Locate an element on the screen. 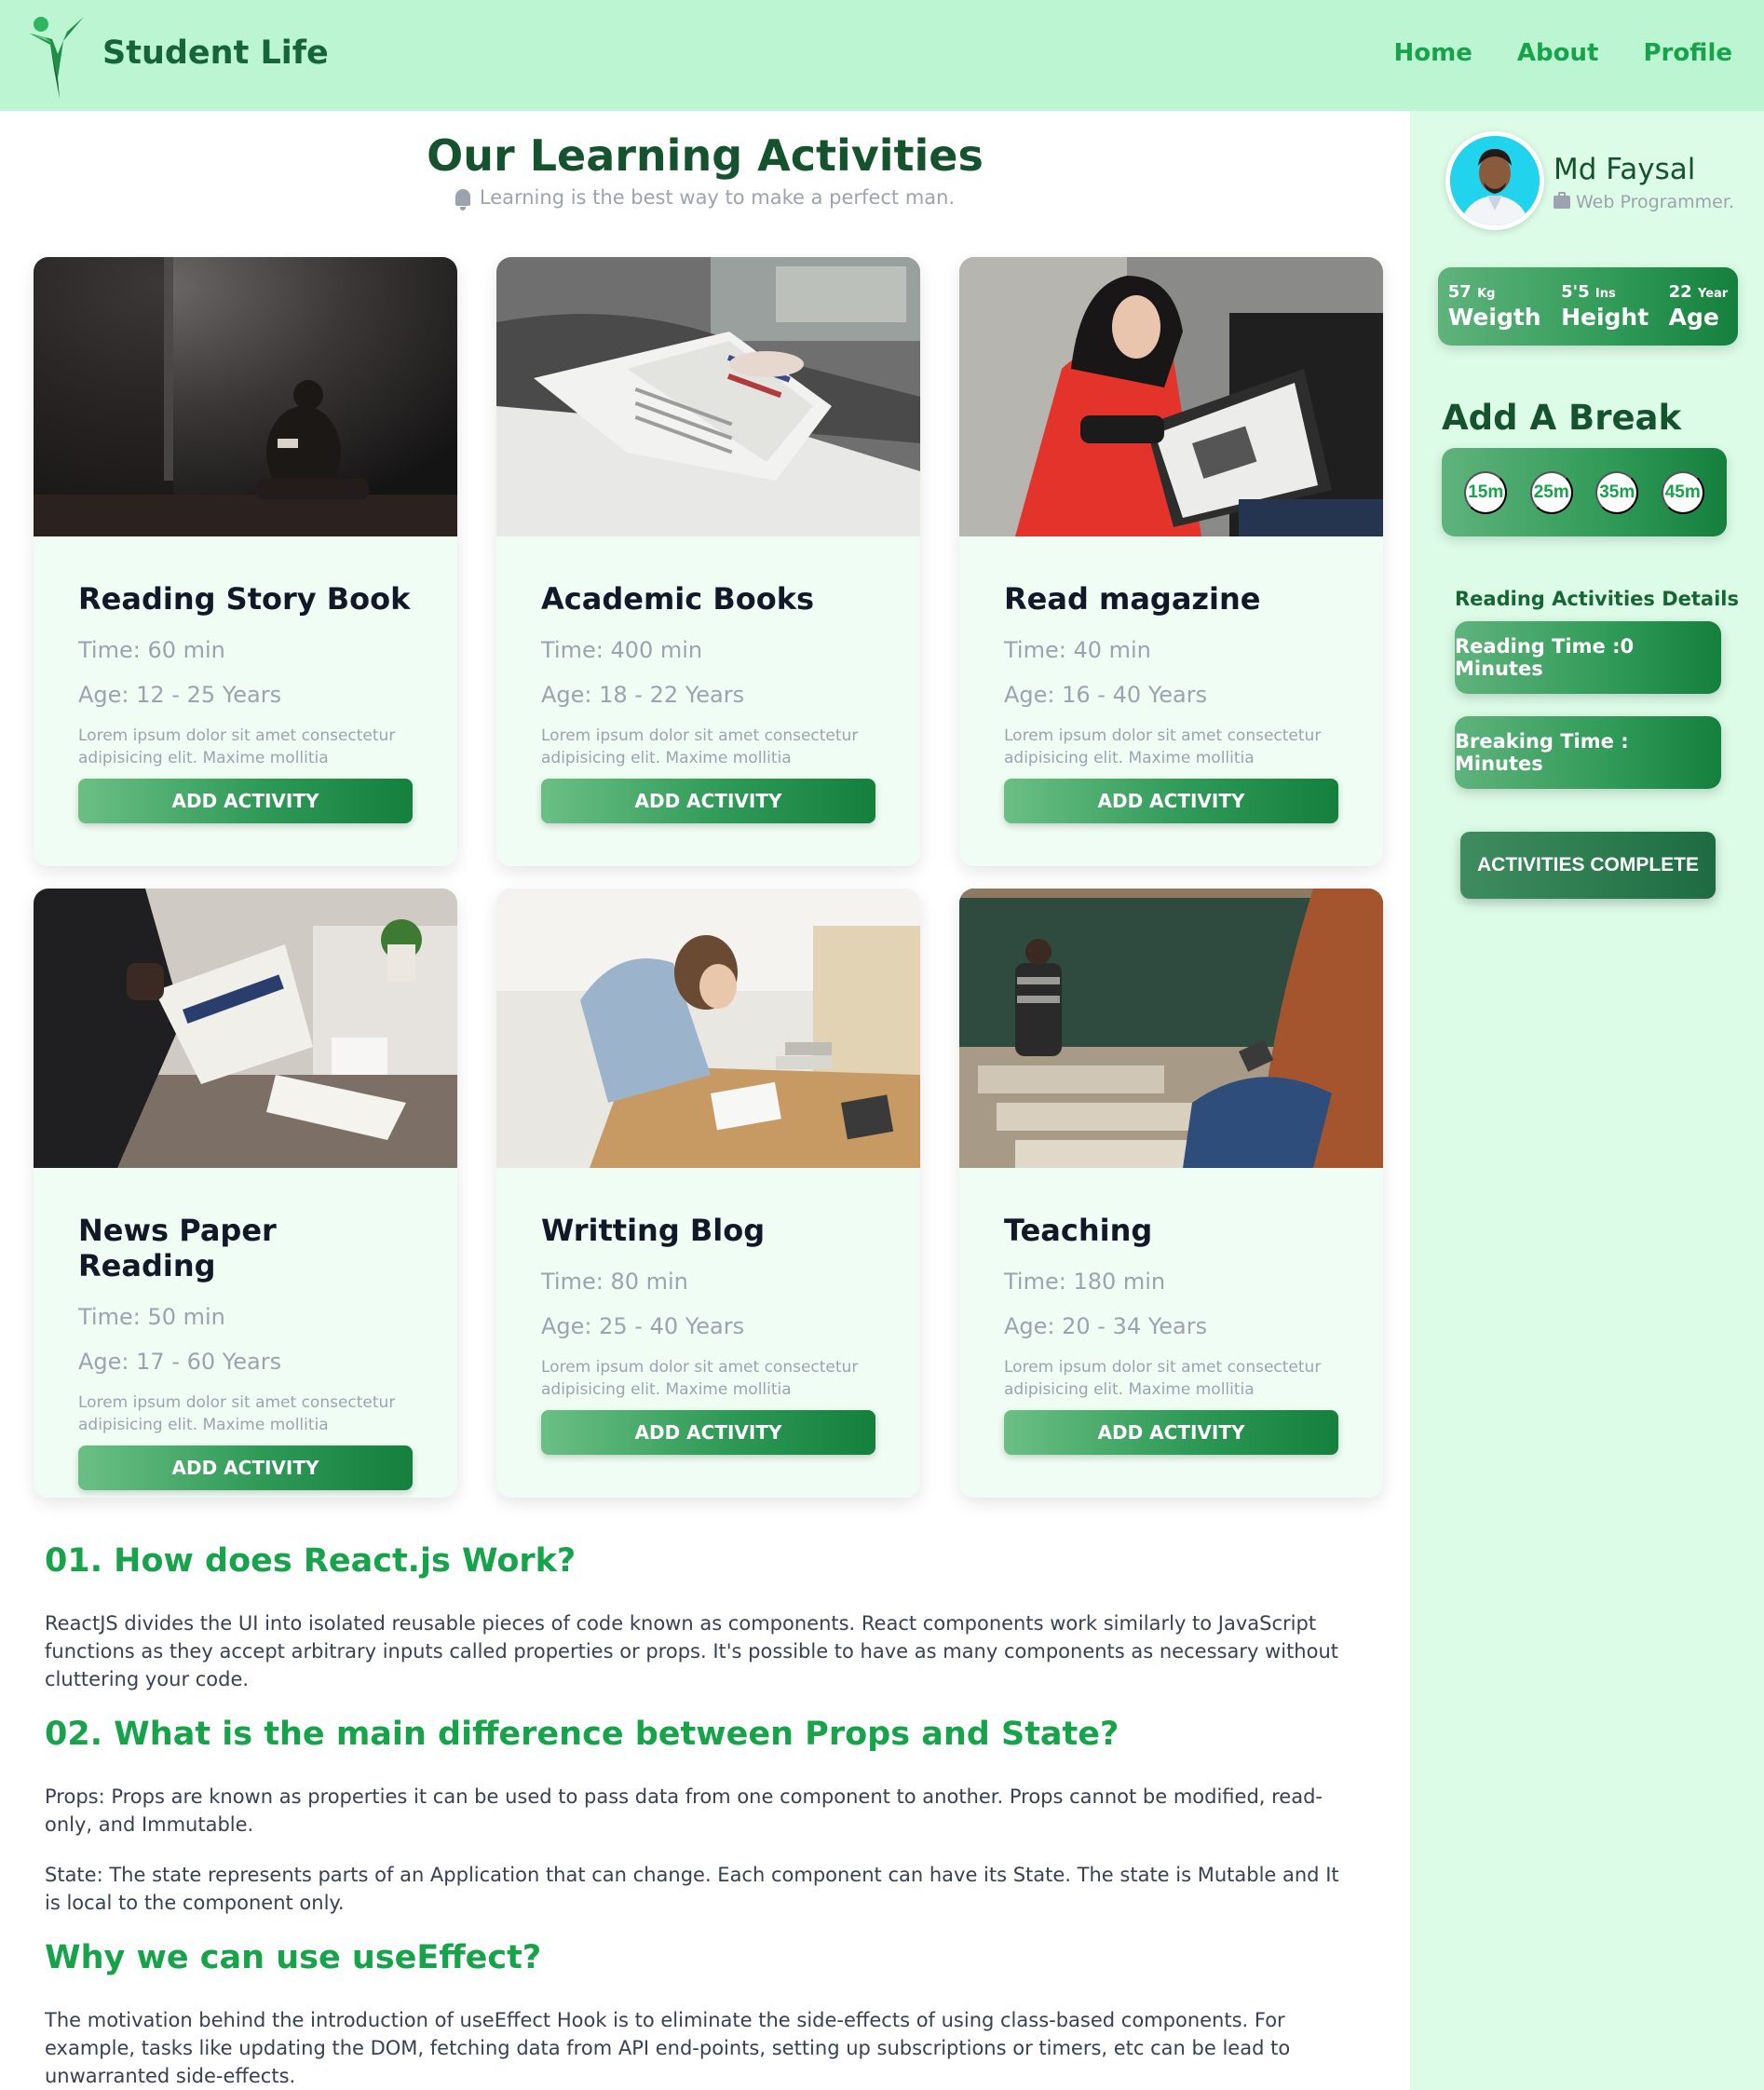 Image resolution: width=1764 pixels, height=2090 pixels. card-image-reading-story is located at coordinates (245, 396).